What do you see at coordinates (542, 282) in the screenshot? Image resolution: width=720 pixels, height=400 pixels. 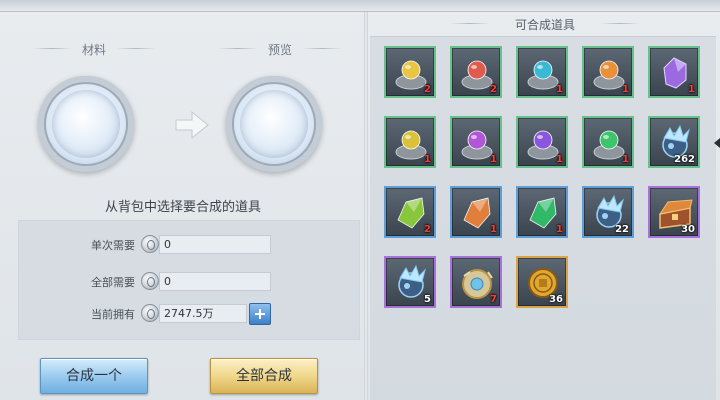 I see `inventory-item-slot: 36` at bounding box center [542, 282].